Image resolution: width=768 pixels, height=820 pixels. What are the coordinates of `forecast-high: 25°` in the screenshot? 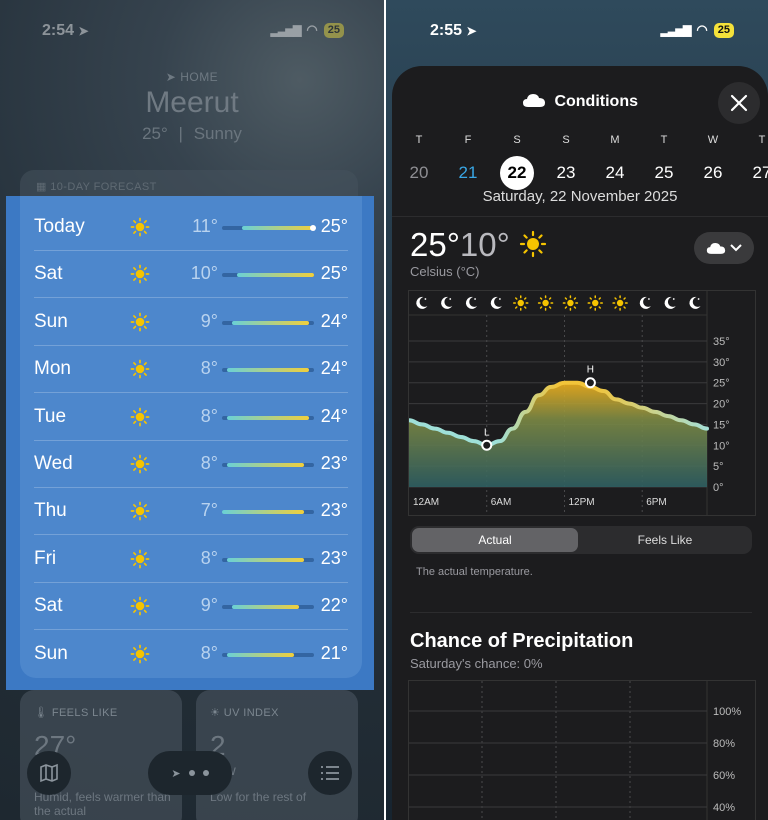 It's located at (334, 273).